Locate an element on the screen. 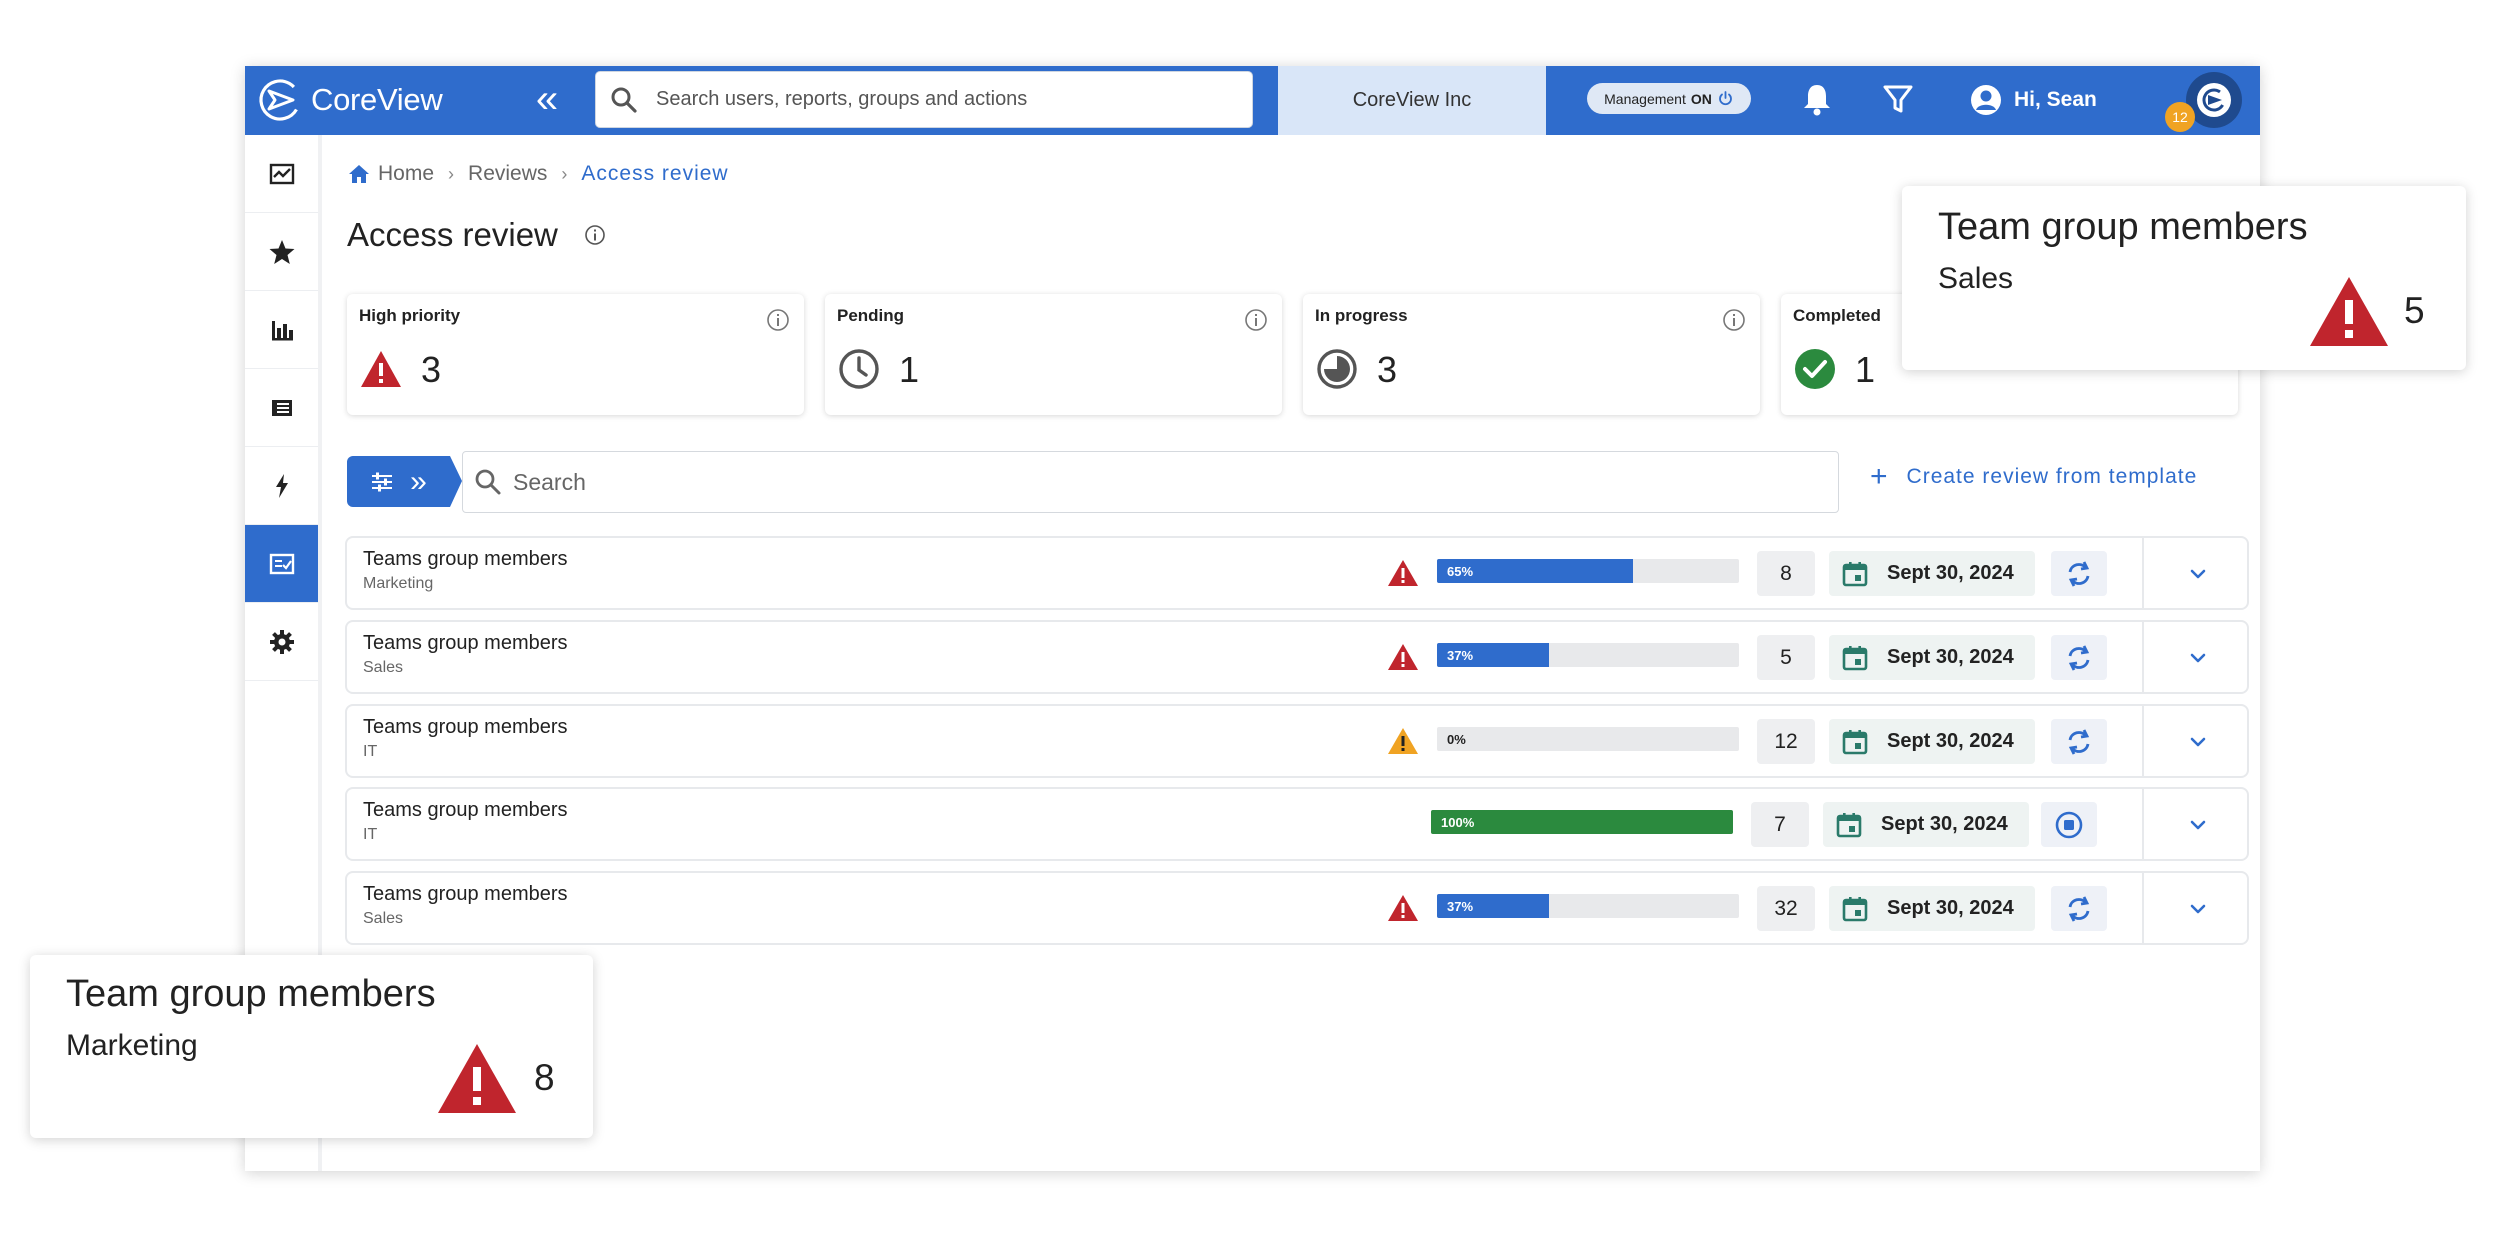  create-review-label: Create review from template is located at coordinates (2052, 476).